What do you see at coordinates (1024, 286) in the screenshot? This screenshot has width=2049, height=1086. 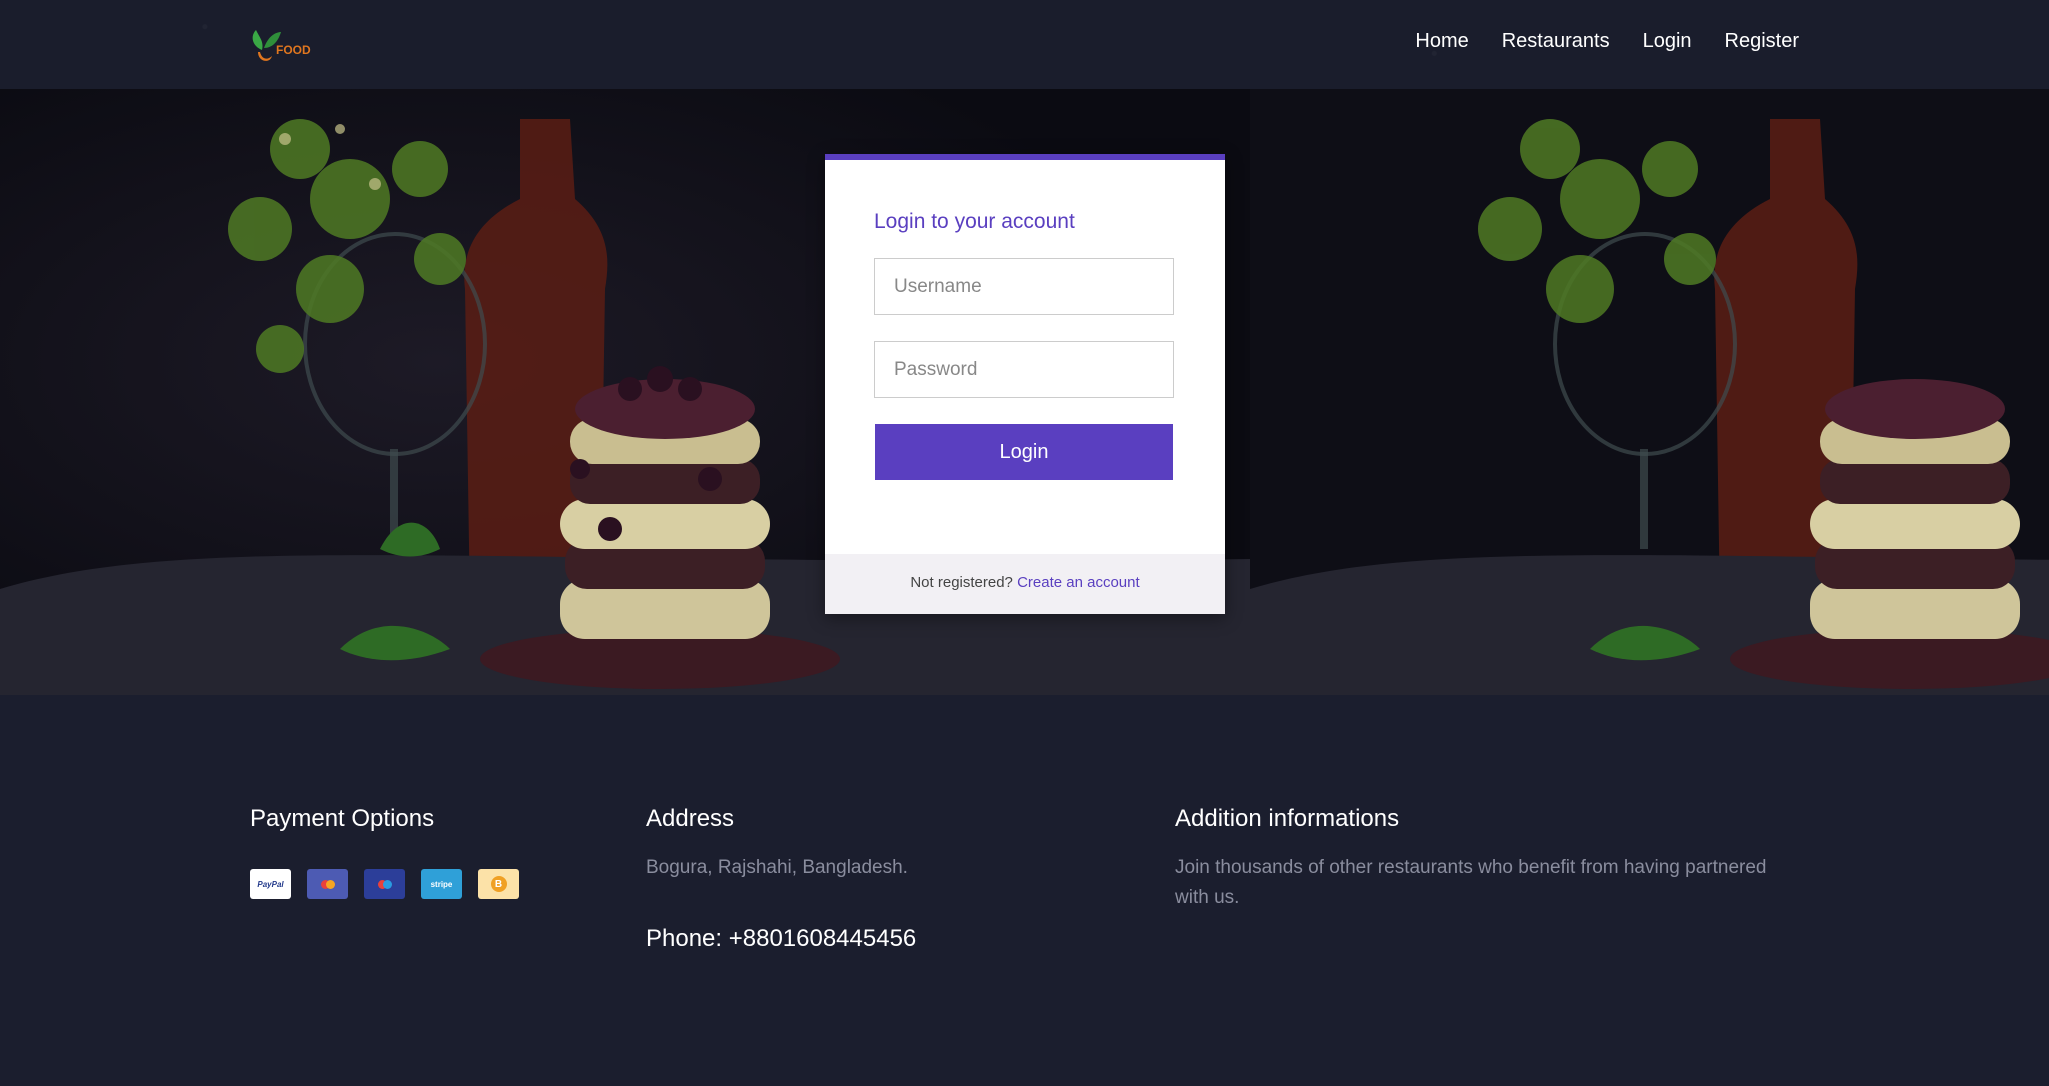 I see `username-input` at bounding box center [1024, 286].